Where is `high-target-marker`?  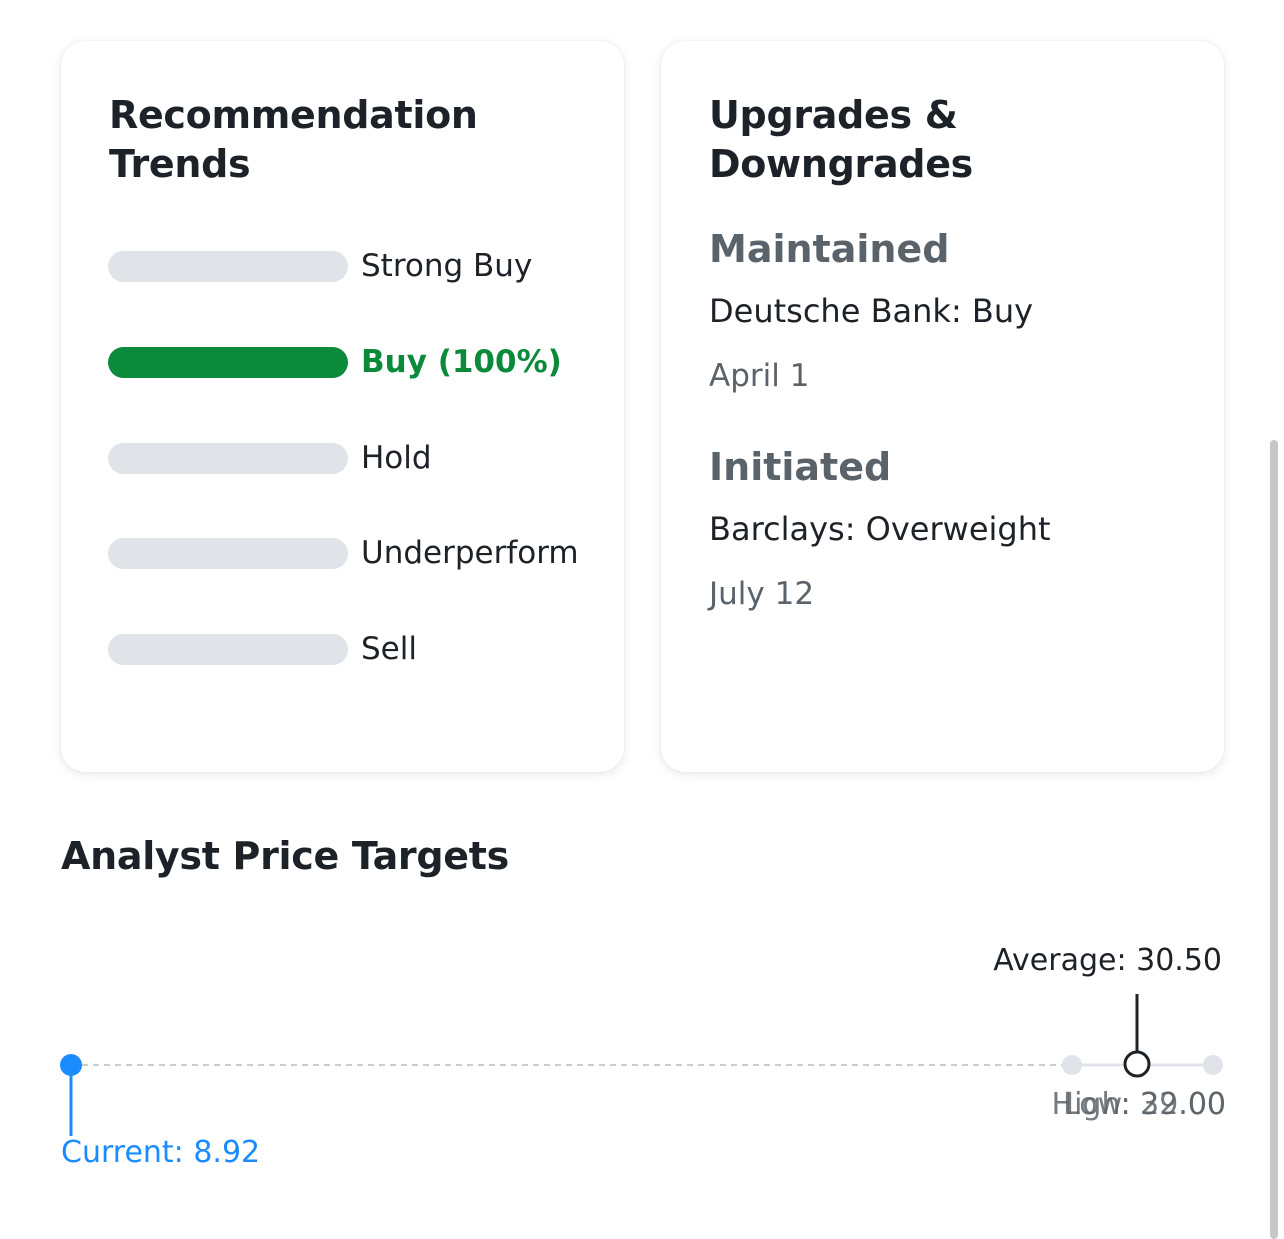 high-target-marker is located at coordinates (1213, 1065).